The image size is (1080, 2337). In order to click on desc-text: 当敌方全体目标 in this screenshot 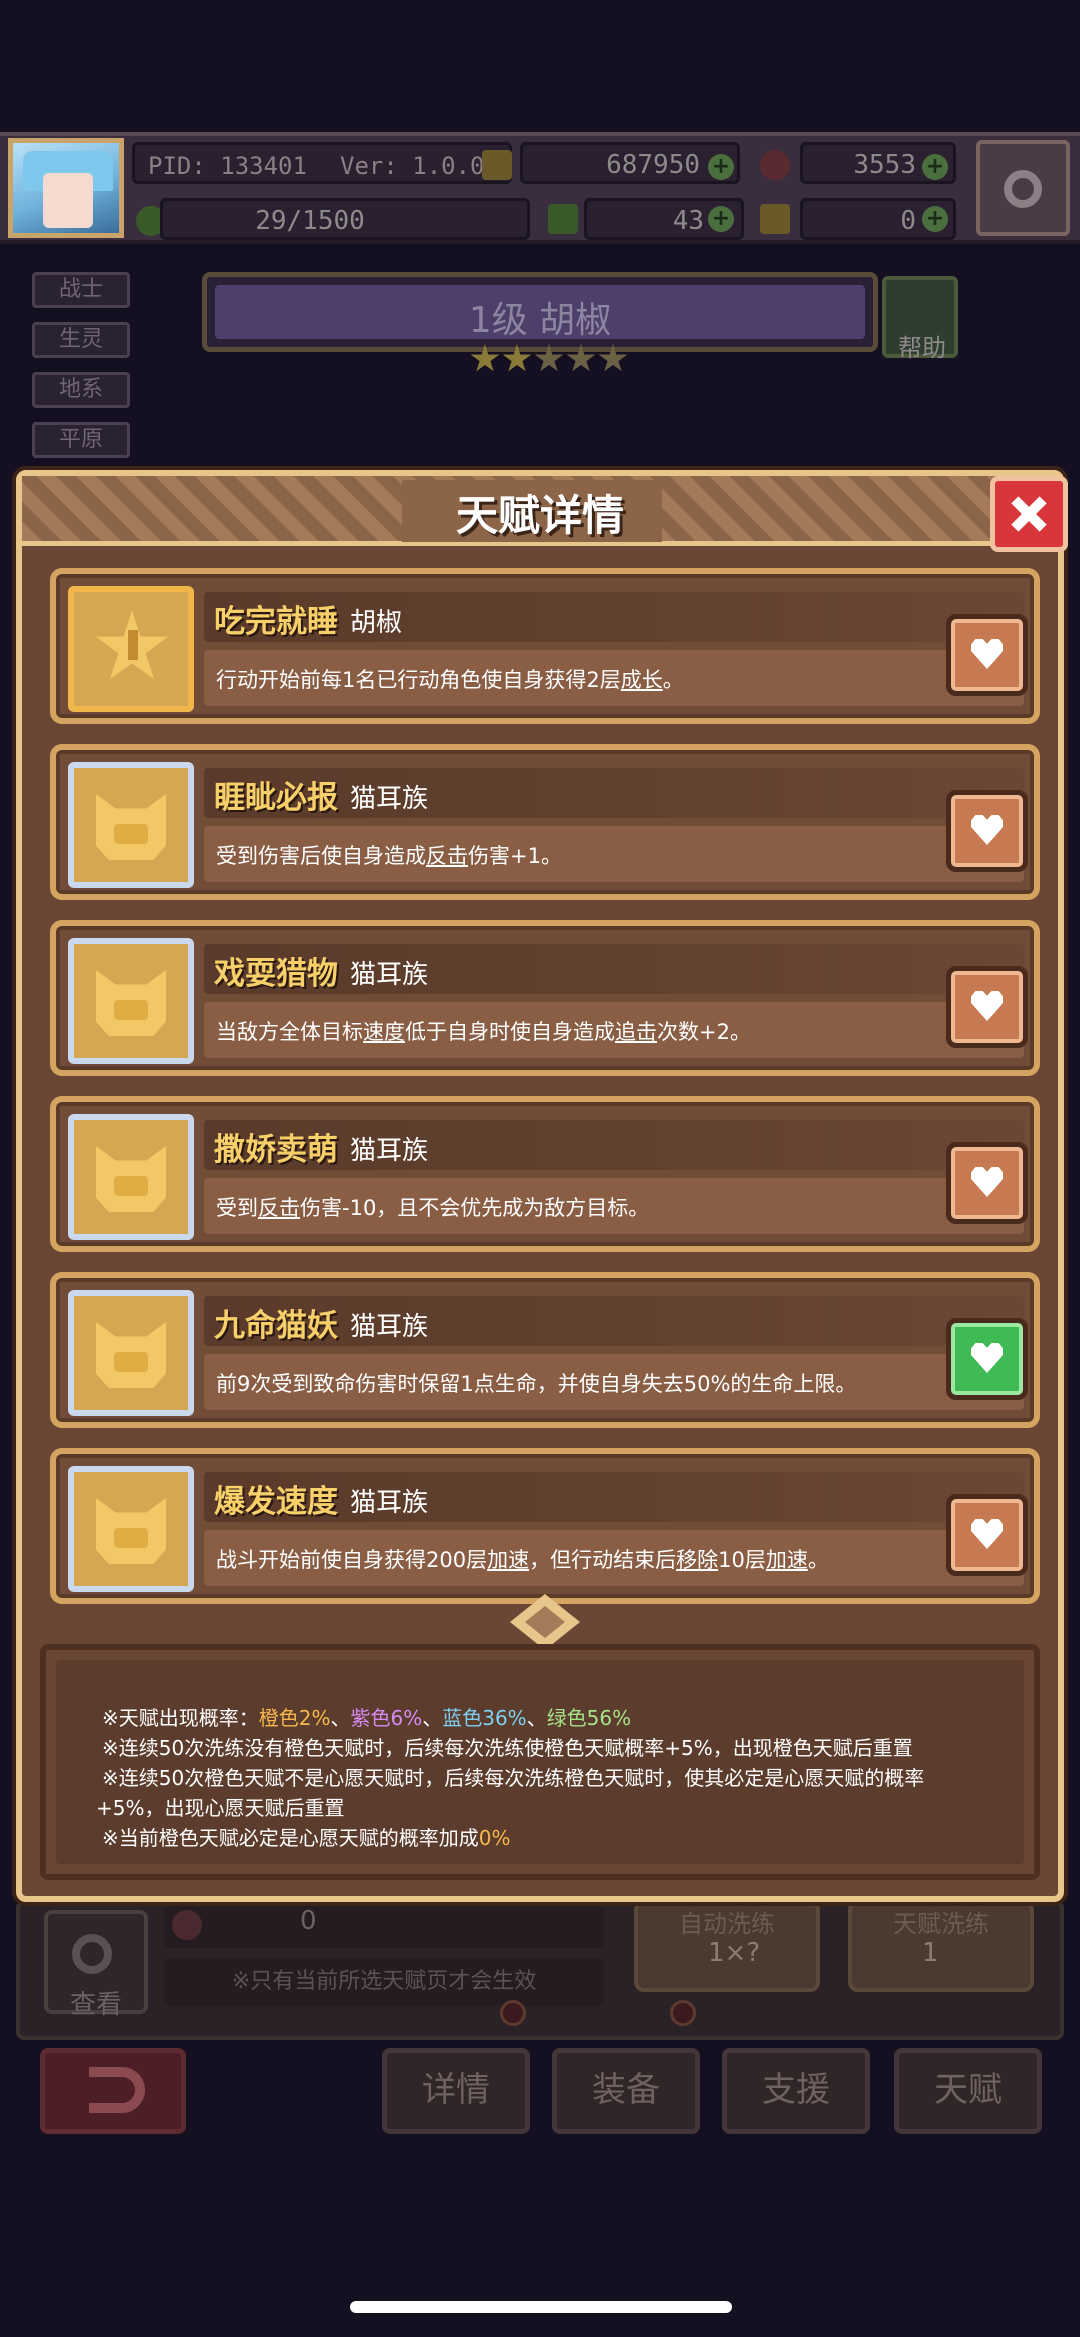, I will do `click(289, 1032)`.